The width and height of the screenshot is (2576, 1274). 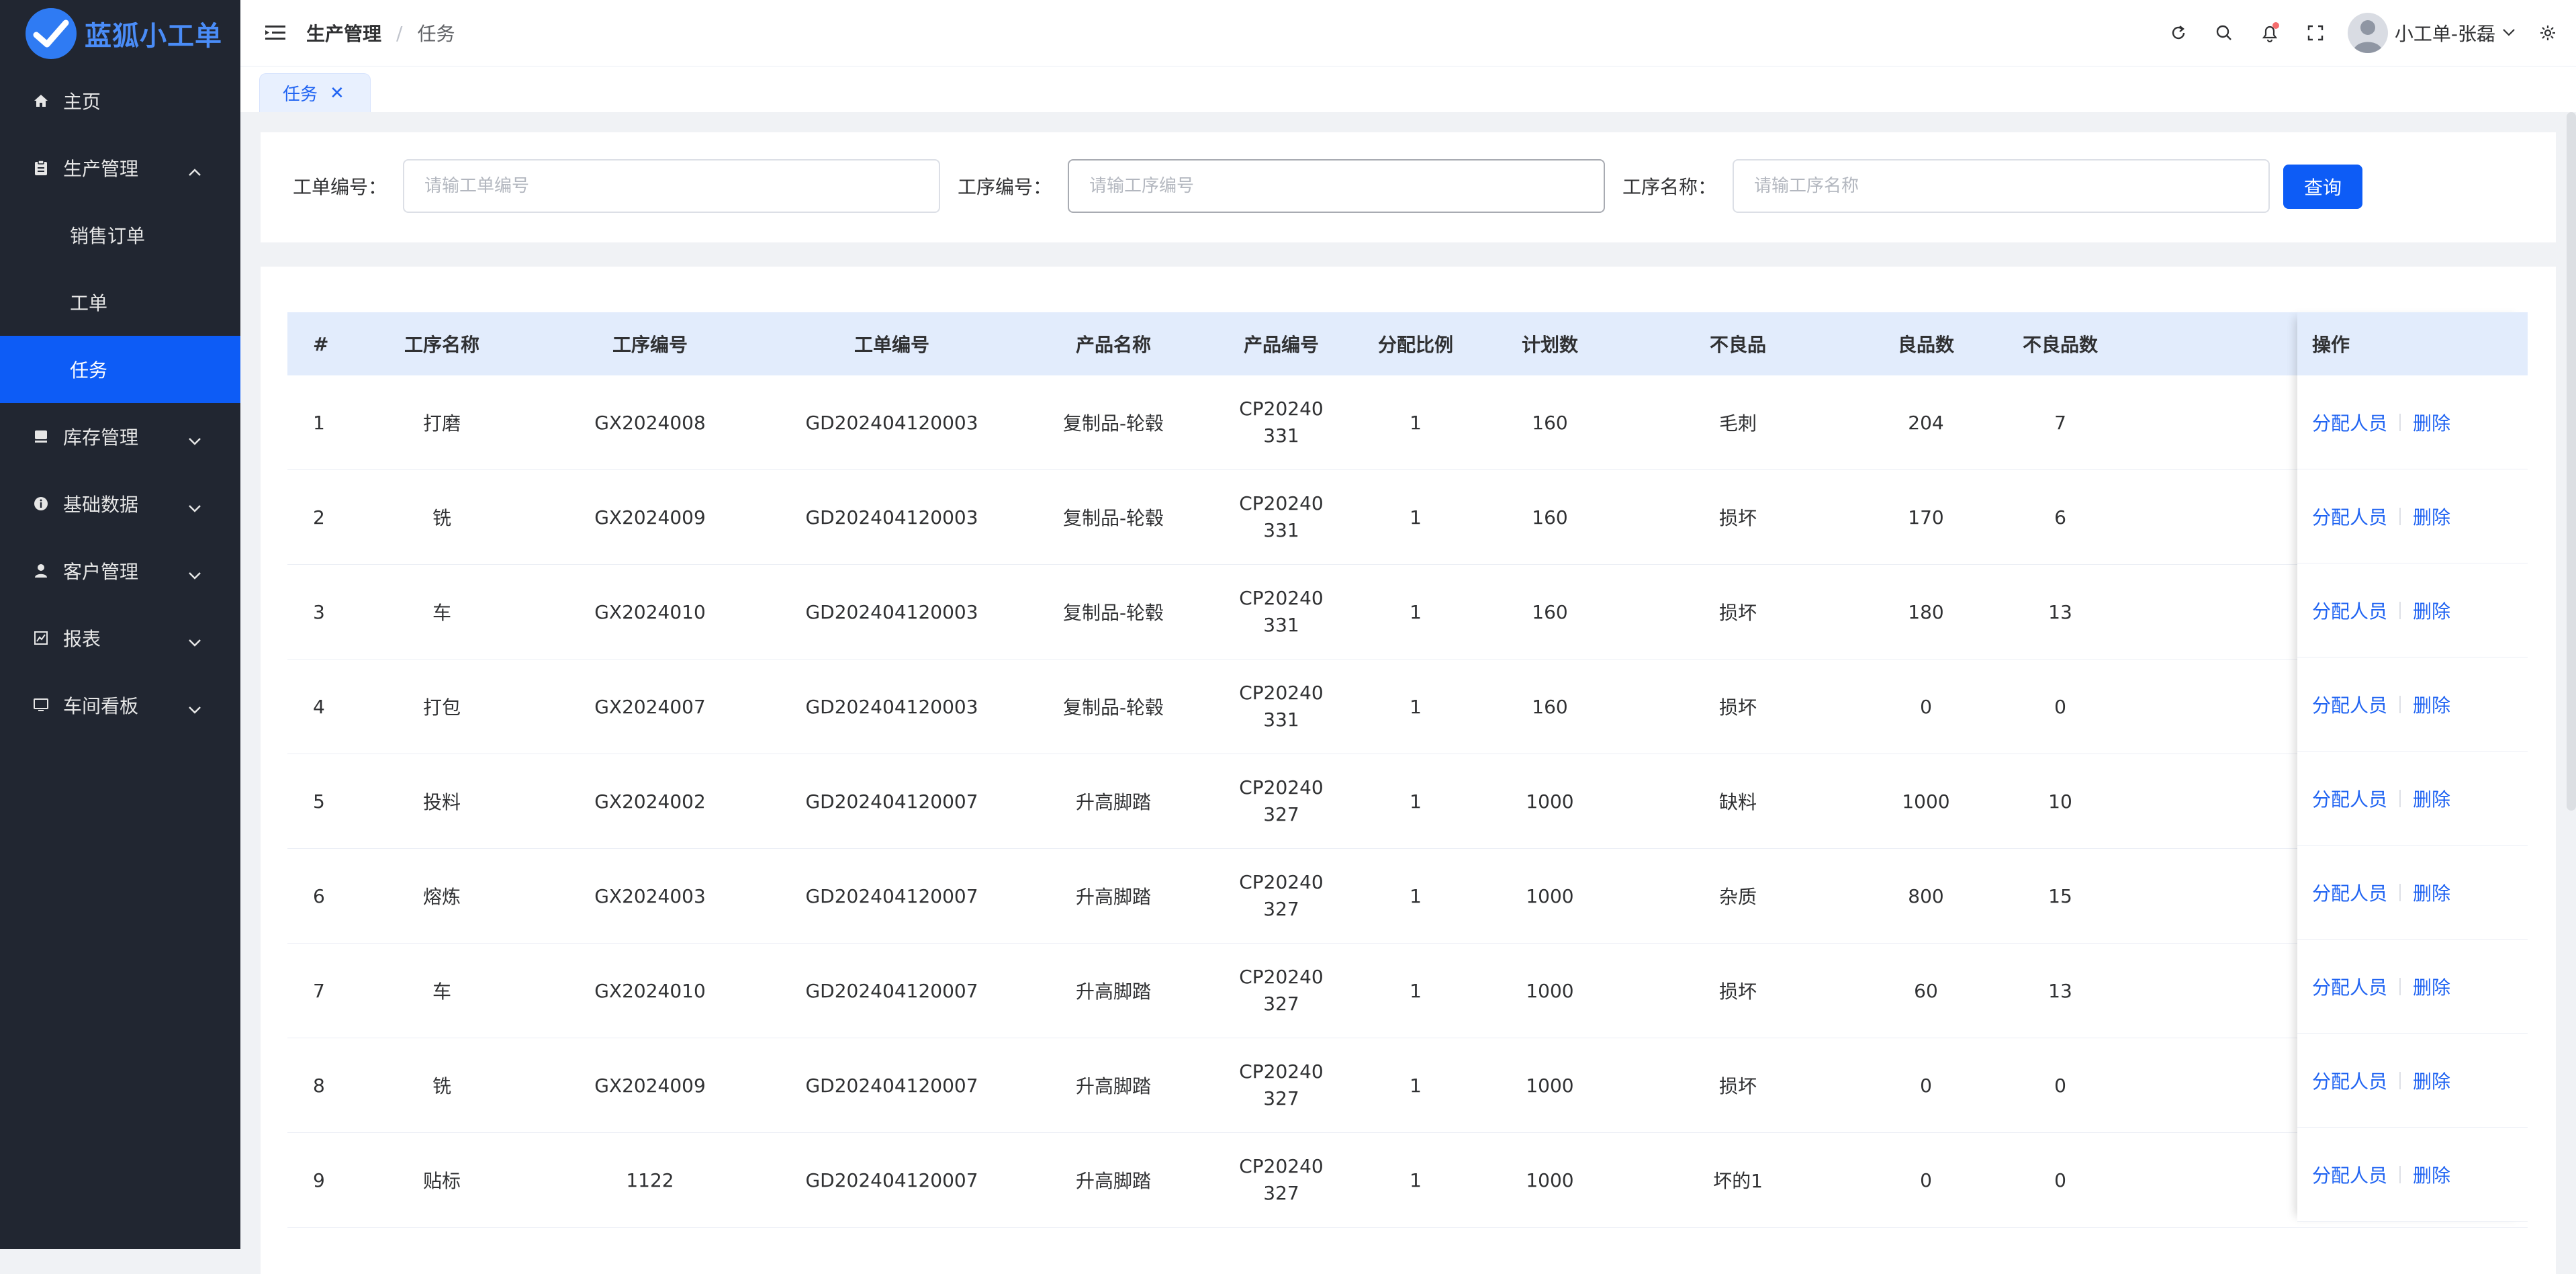 What do you see at coordinates (1336, 186) in the screenshot?
I see `process-no-input` at bounding box center [1336, 186].